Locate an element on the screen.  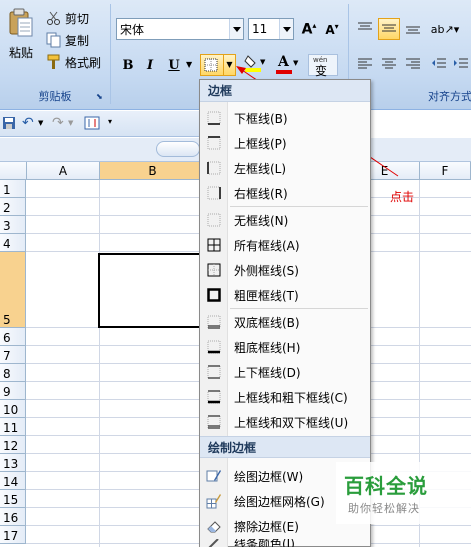
italic-label: I is located at coordinates (150, 65).